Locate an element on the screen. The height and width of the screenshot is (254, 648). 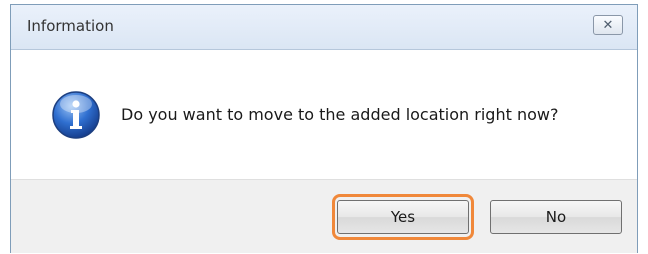
close-icon: ✕ is located at coordinates (608, 25).